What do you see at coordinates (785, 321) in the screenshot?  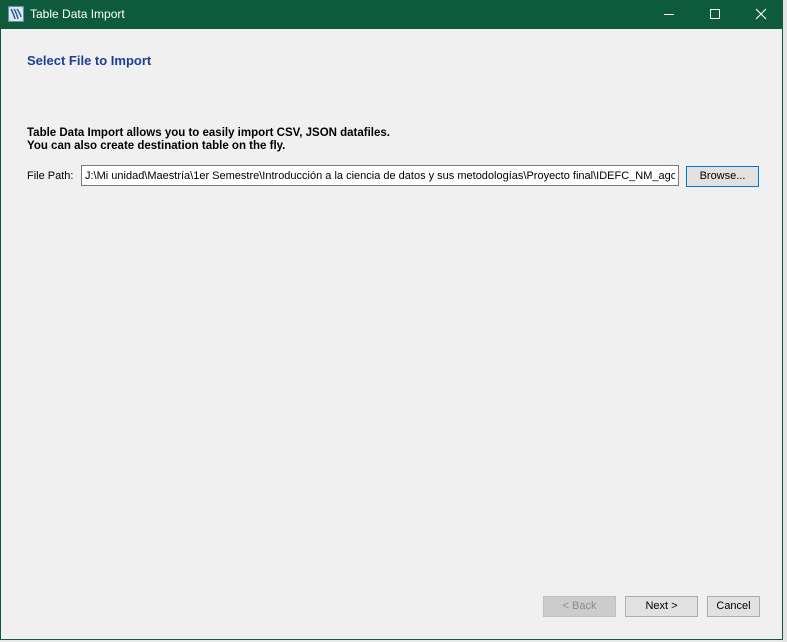 I see `background-window-edge` at bounding box center [785, 321].